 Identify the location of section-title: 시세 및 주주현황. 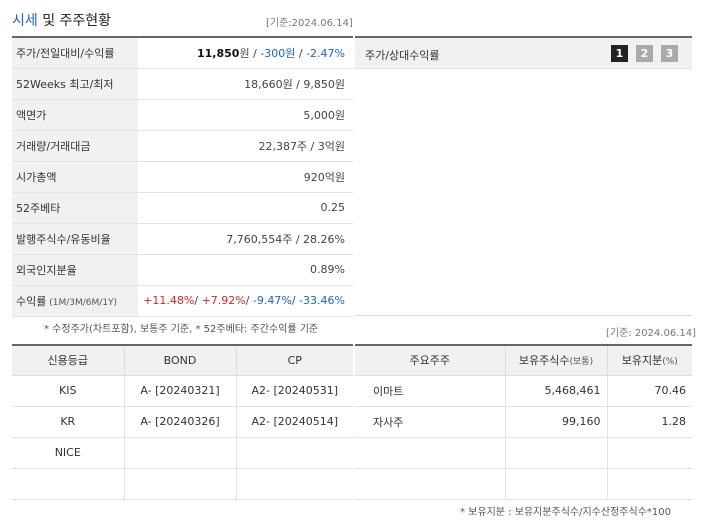
(61, 20).